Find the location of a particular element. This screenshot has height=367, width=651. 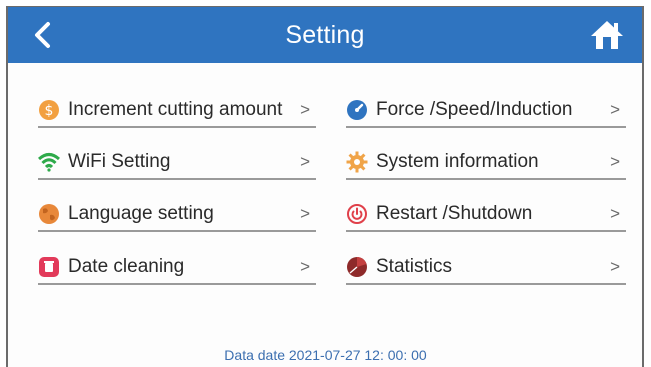

power-icon is located at coordinates (357, 214).